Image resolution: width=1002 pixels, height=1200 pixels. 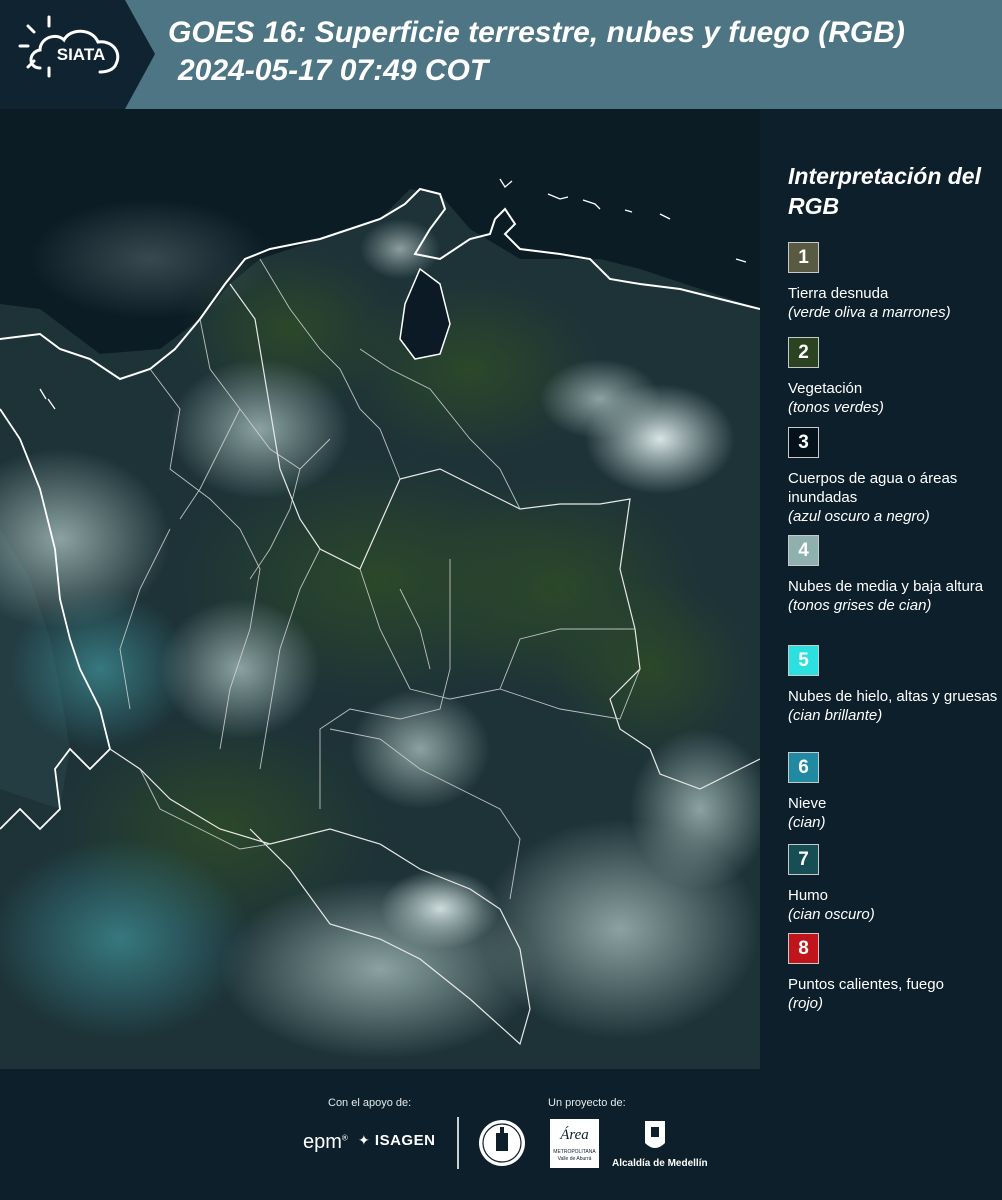 What do you see at coordinates (893, 696) in the screenshot?
I see `legend-item-label: Nubes de hielo, altas y gruesas` at bounding box center [893, 696].